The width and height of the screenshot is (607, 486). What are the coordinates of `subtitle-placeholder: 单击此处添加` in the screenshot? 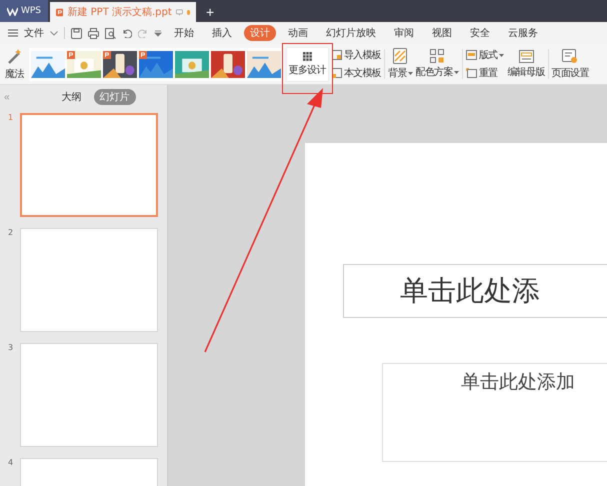 It's located at (494, 412).